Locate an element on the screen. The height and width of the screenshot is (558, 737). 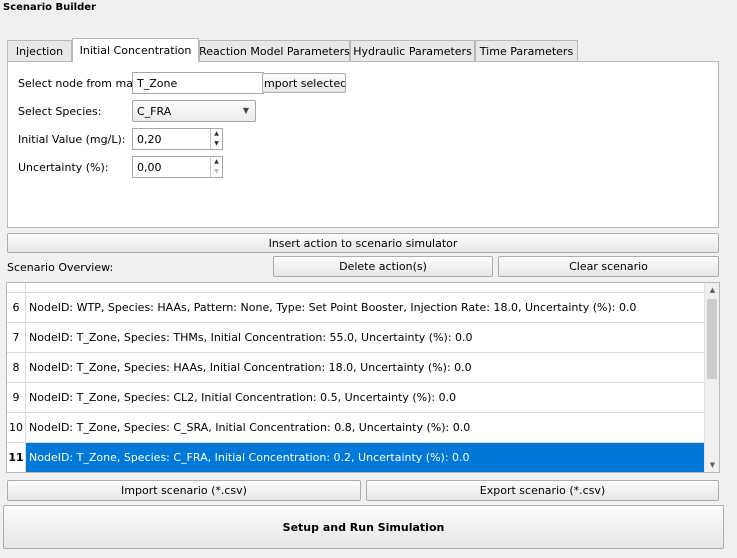
node-input: T_Zone is located at coordinates (198, 83).